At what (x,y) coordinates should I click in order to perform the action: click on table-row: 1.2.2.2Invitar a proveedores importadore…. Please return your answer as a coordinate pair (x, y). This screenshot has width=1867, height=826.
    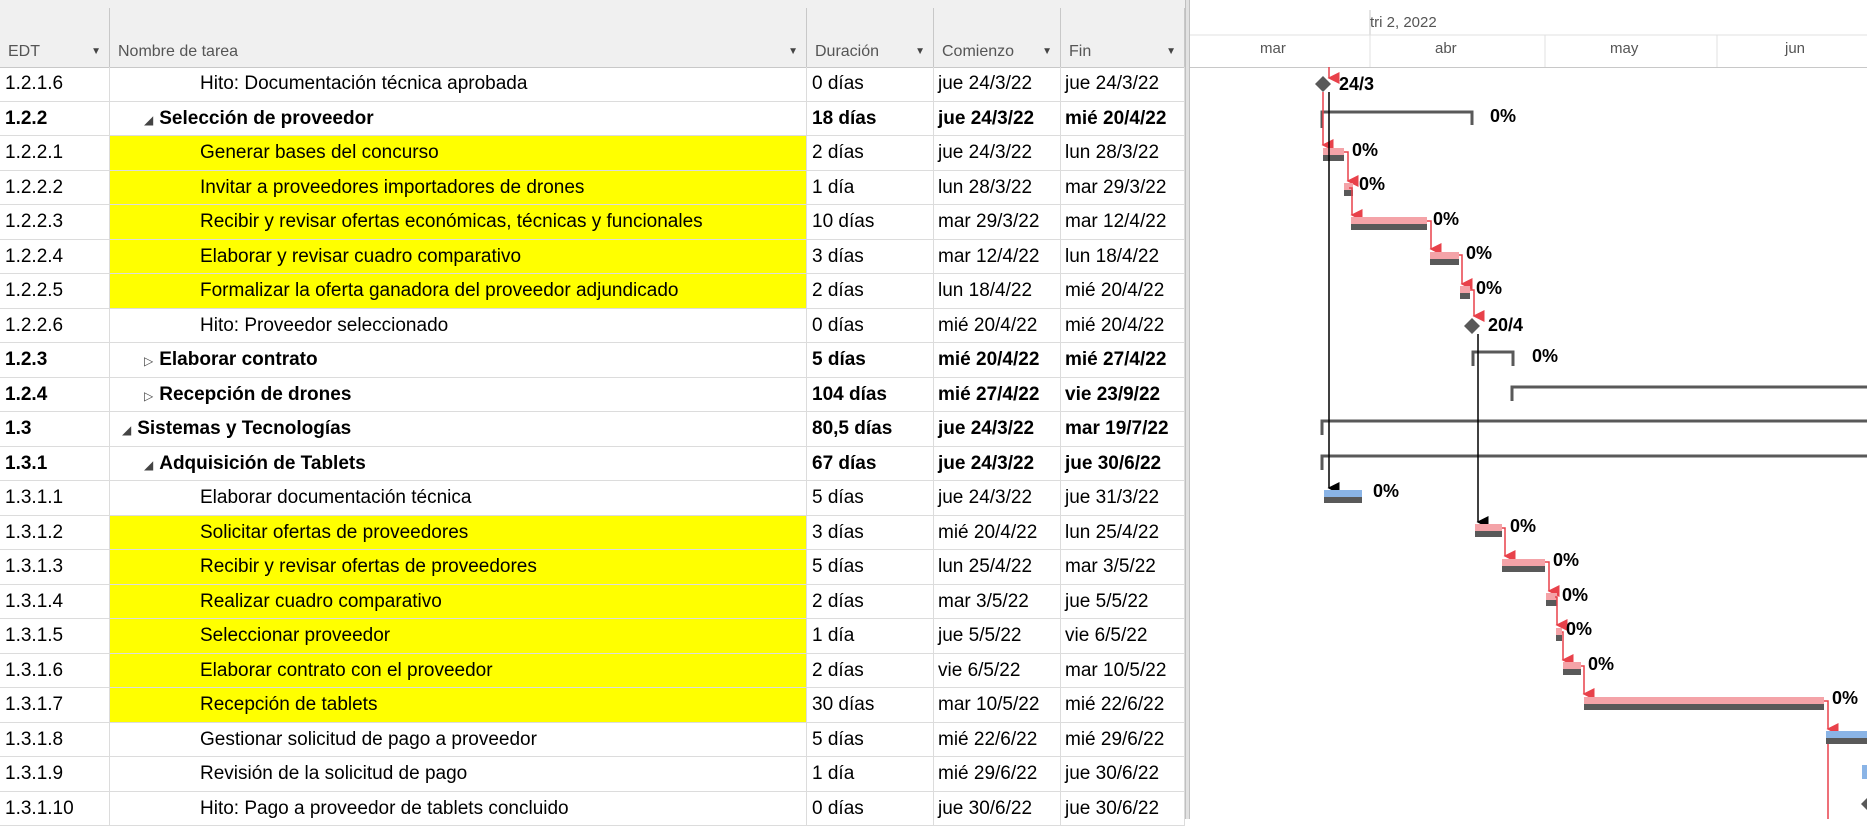
    Looking at the image, I should click on (592, 188).